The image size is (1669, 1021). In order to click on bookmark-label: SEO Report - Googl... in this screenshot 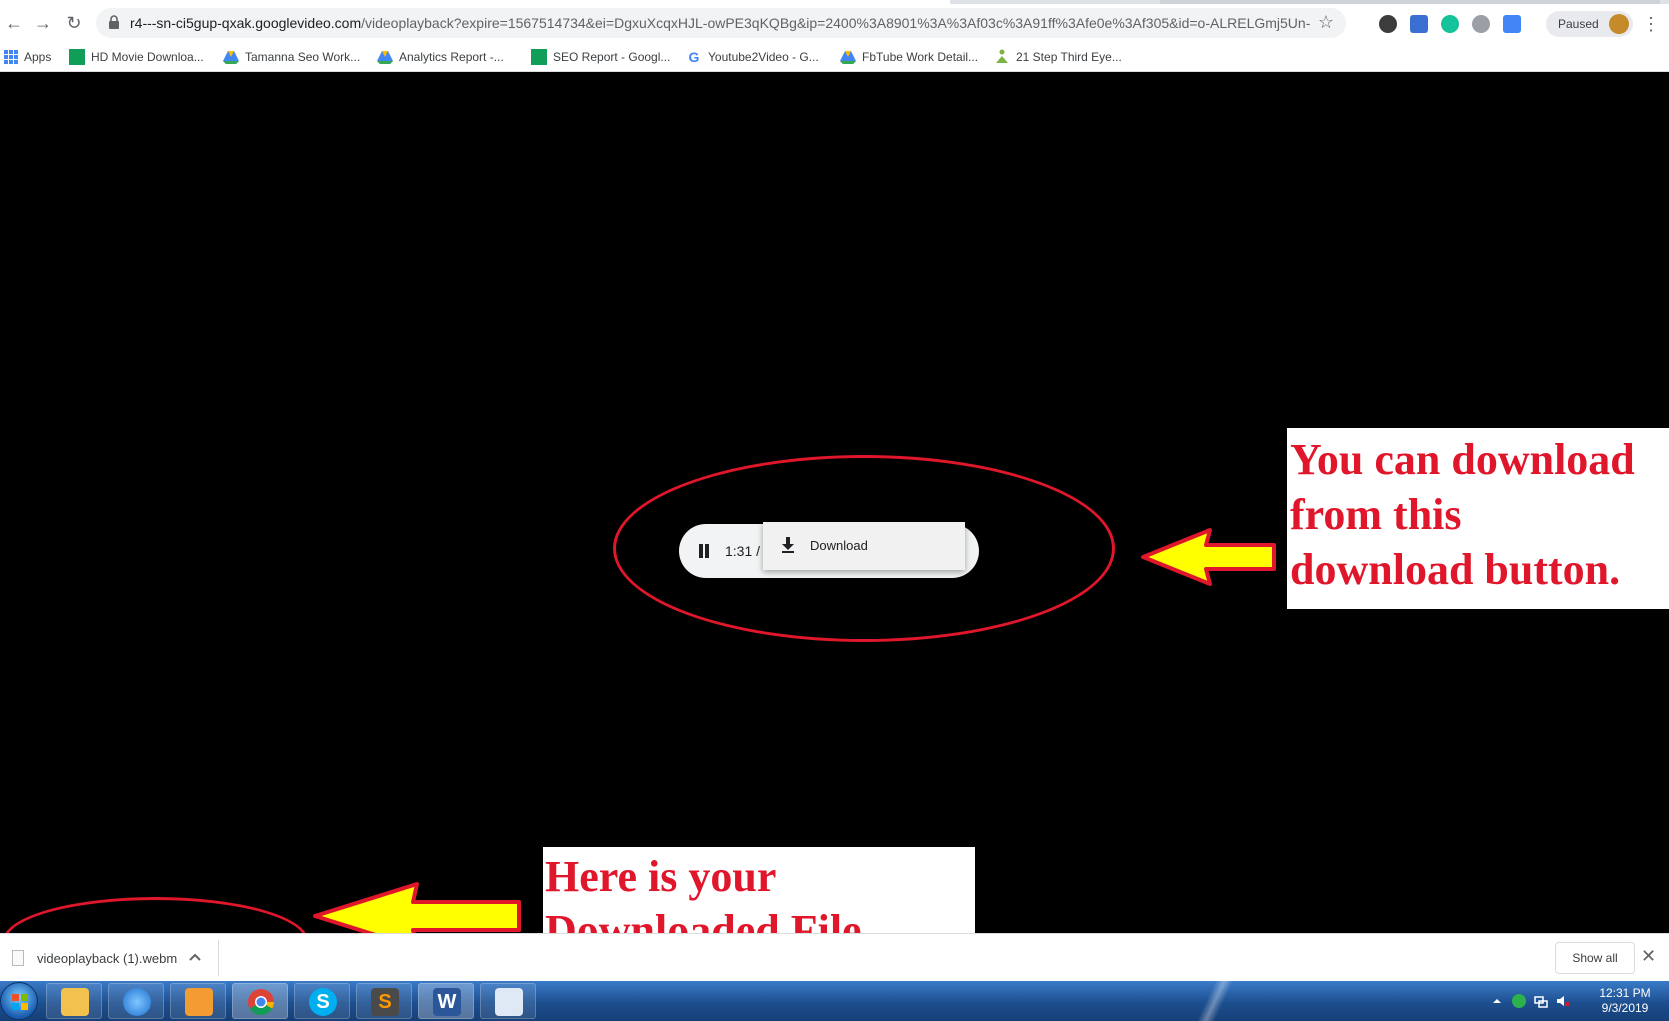, I will do `click(612, 57)`.